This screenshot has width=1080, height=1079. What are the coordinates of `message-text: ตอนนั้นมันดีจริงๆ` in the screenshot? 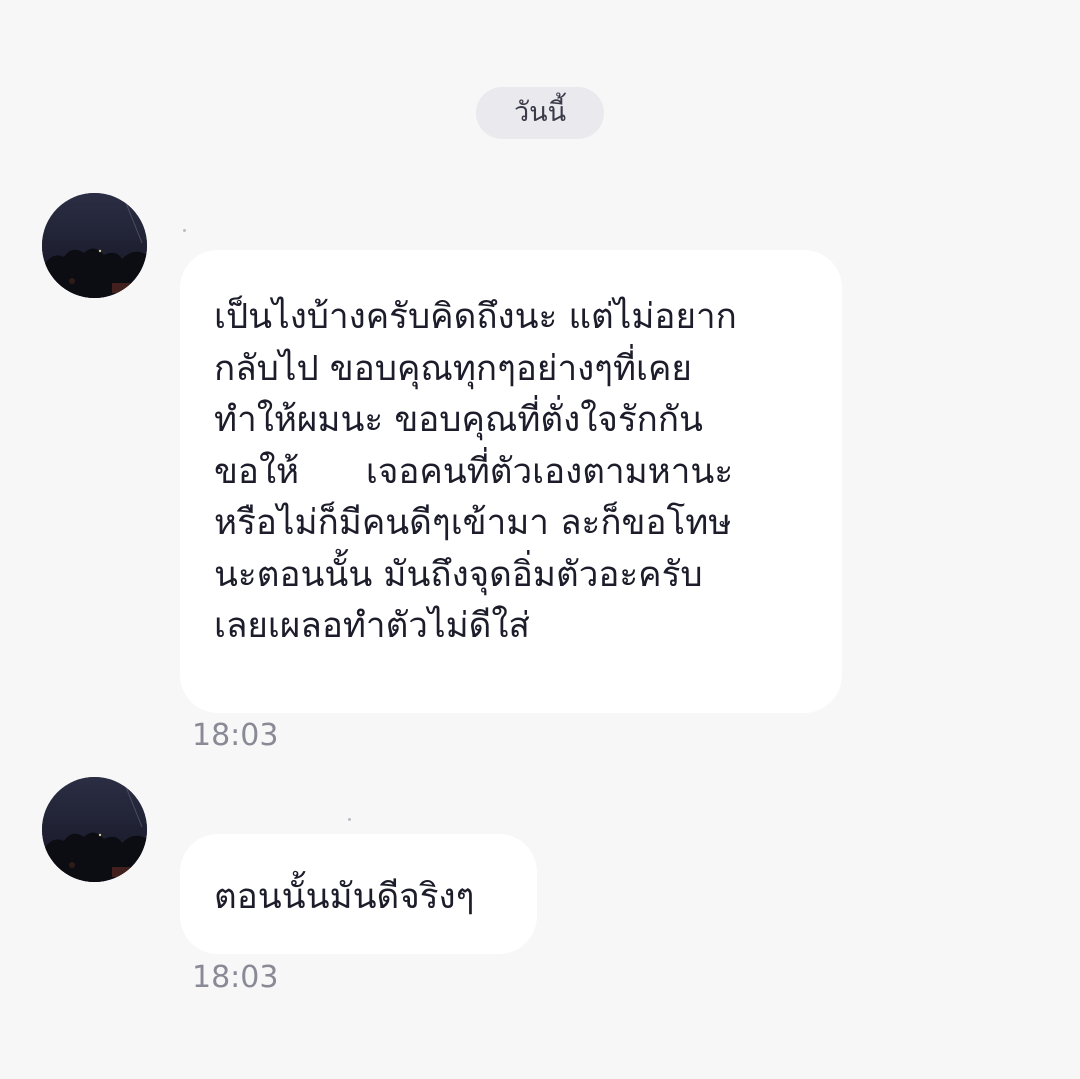 It's located at (344, 897).